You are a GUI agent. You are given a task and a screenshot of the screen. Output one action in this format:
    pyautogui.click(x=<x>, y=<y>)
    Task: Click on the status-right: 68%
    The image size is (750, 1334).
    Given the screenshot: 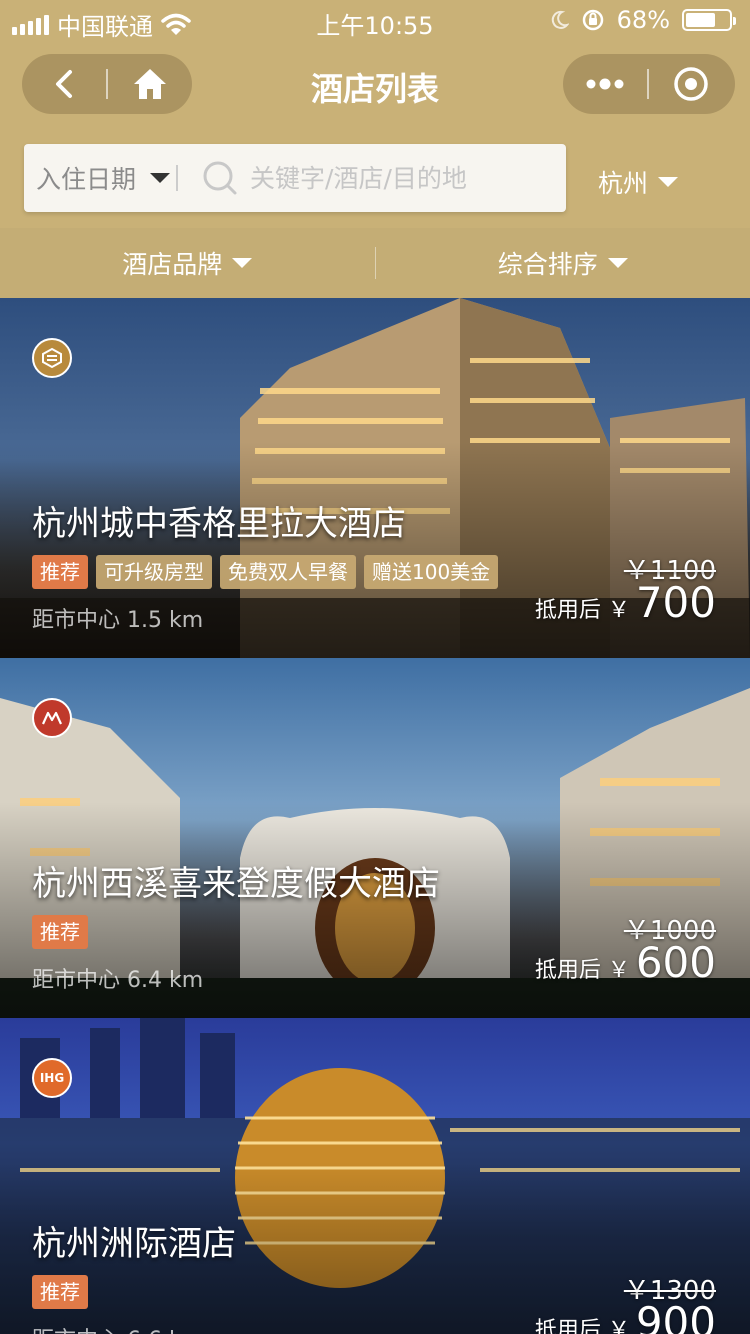 What is the action you would take?
    pyautogui.click(x=642, y=20)
    